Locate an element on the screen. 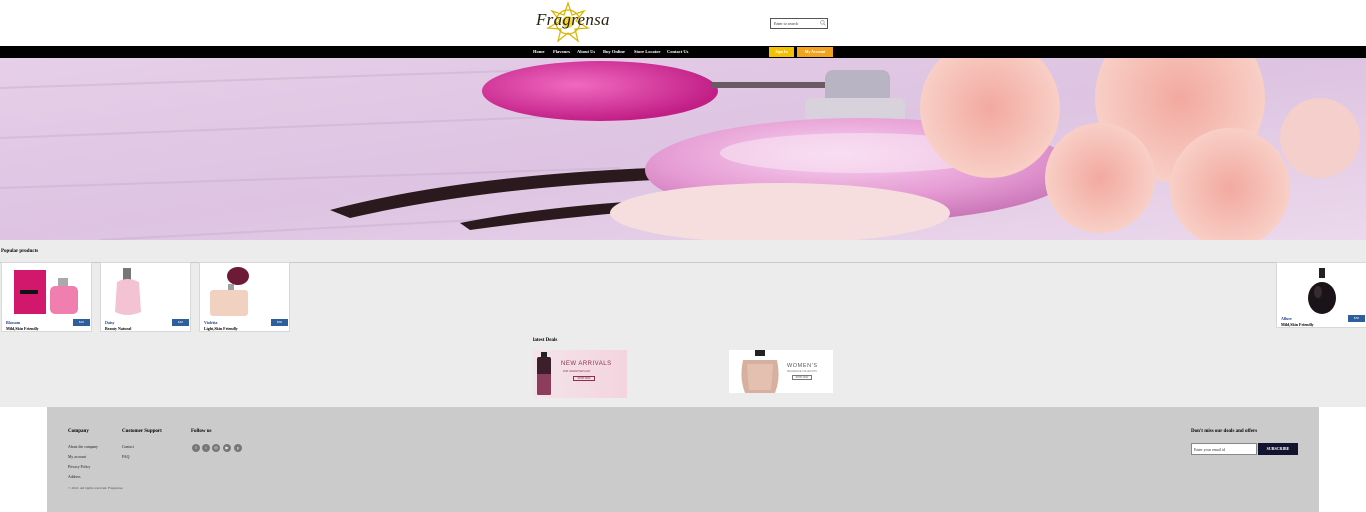  deal-subtitle: FOR VALENTINE'S DAY is located at coordinates (577, 371).